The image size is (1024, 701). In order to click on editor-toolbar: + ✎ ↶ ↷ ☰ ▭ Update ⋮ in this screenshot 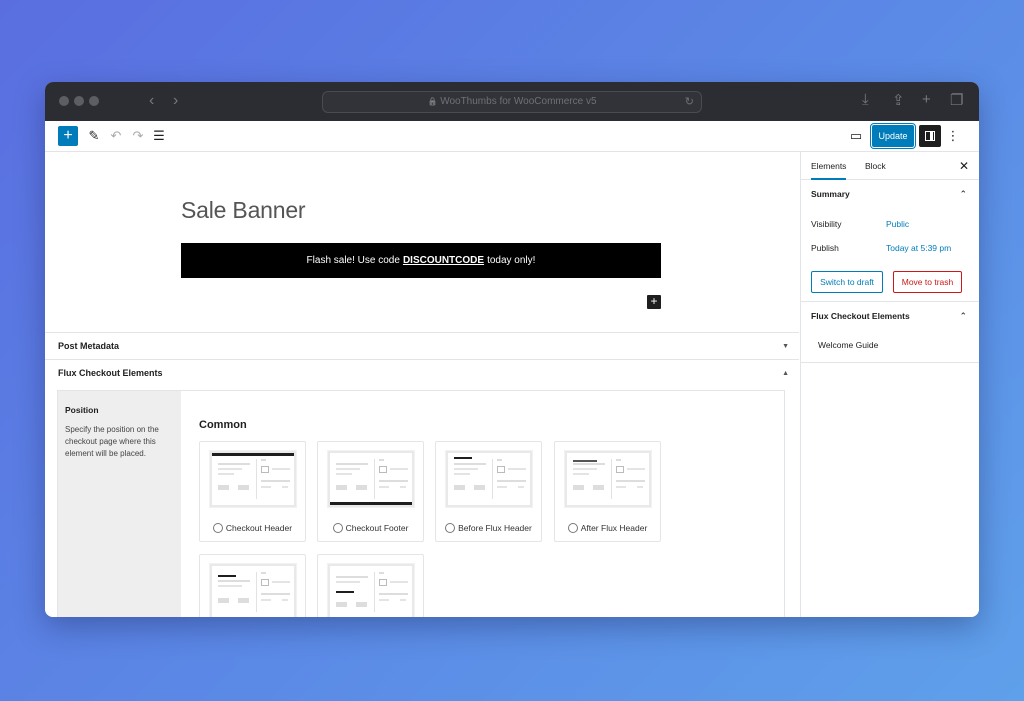, I will do `click(512, 136)`.